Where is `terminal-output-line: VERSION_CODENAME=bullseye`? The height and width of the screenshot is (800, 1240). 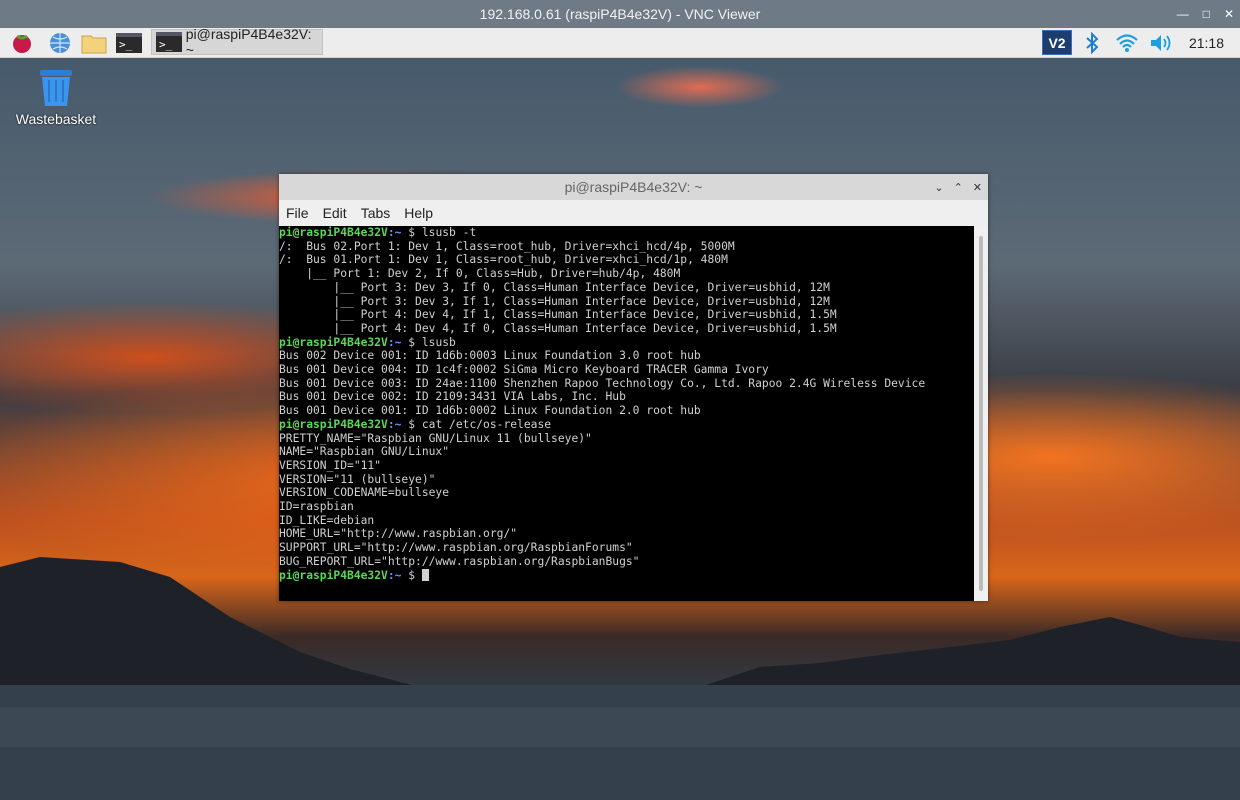 terminal-output-line: VERSION_CODENAME=bullseye is located at coordinates (364, 493).